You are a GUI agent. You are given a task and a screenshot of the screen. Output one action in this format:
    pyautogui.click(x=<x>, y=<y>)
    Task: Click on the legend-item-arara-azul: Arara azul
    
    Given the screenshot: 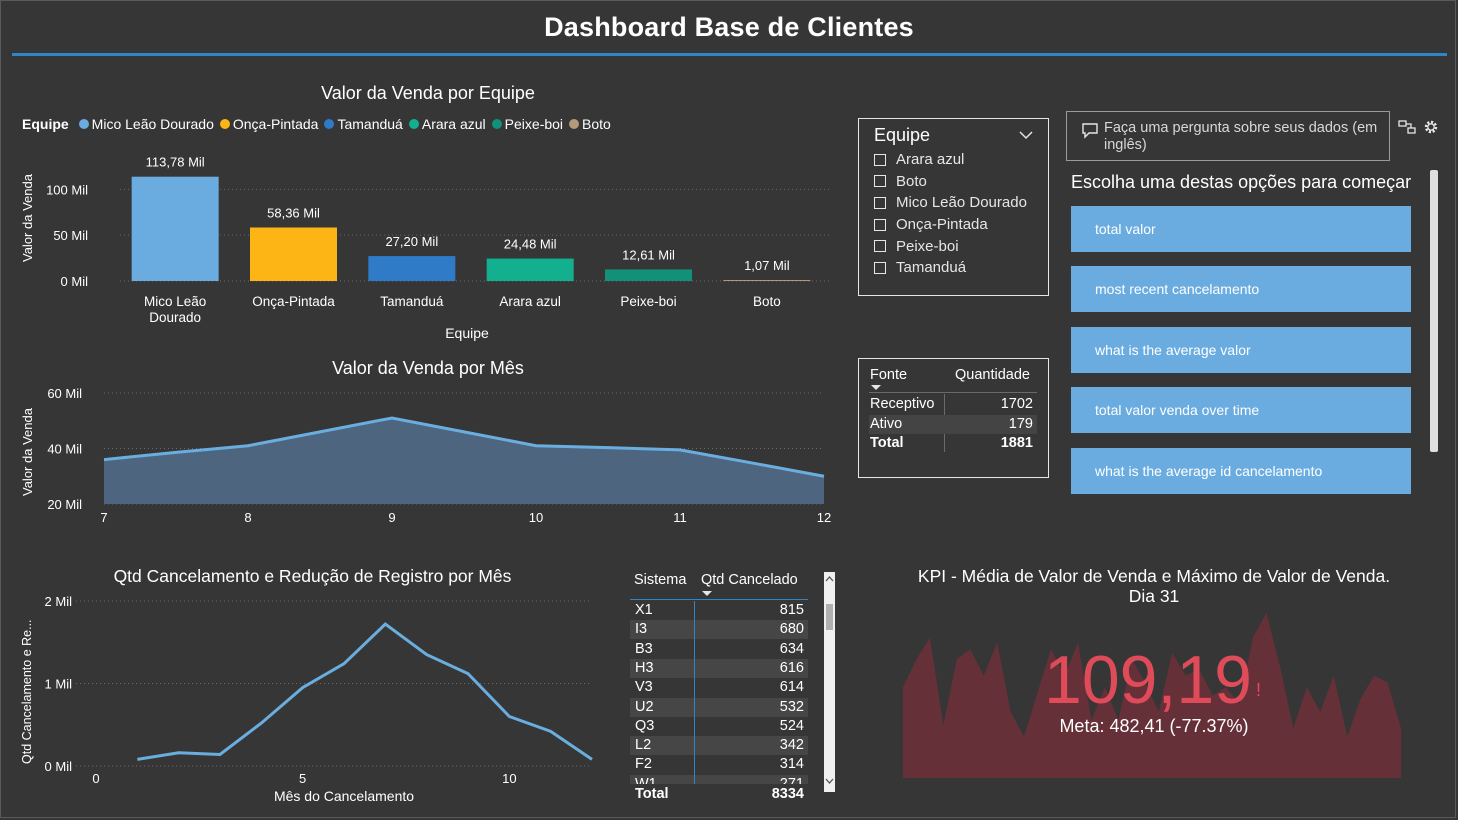 What is the action you would take?
    pyautogui.click(x=447, y=124)
    